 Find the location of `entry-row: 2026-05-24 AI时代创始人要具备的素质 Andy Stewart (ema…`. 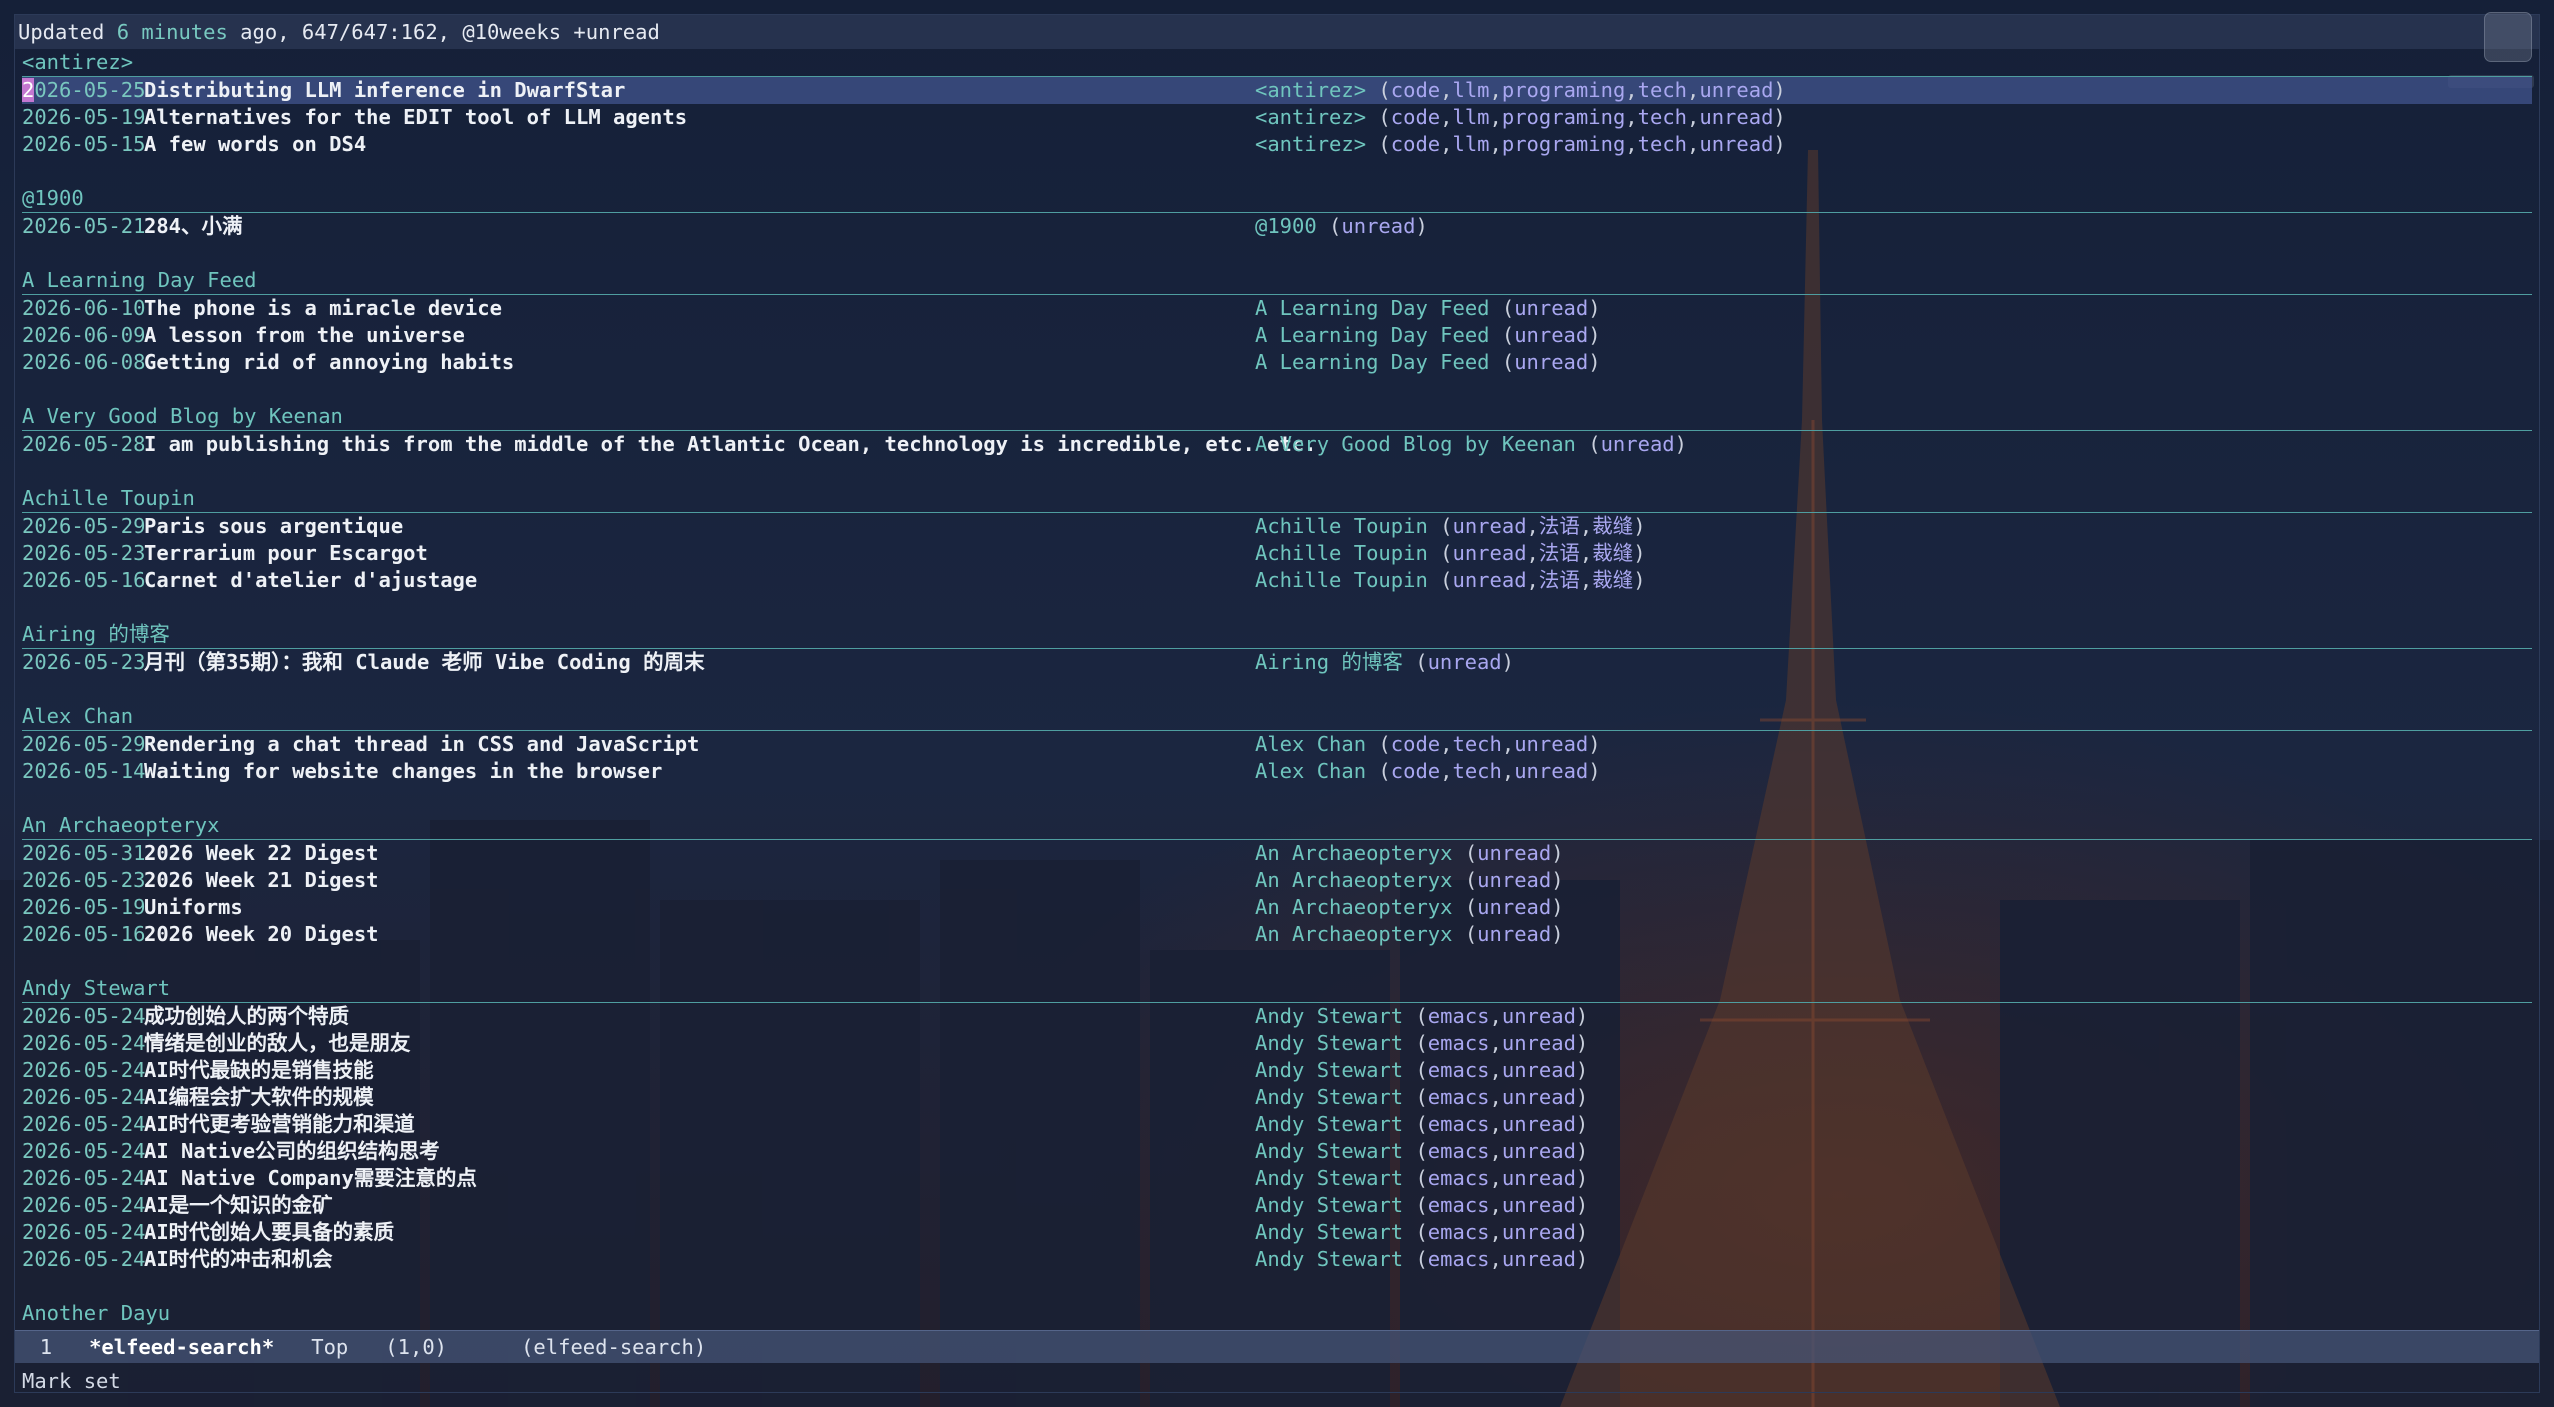

entry-row: 2026-05-24 AI时代创始人要具备的素质 Andy Stewart (ema… is located at coordinates (1277, 1232).